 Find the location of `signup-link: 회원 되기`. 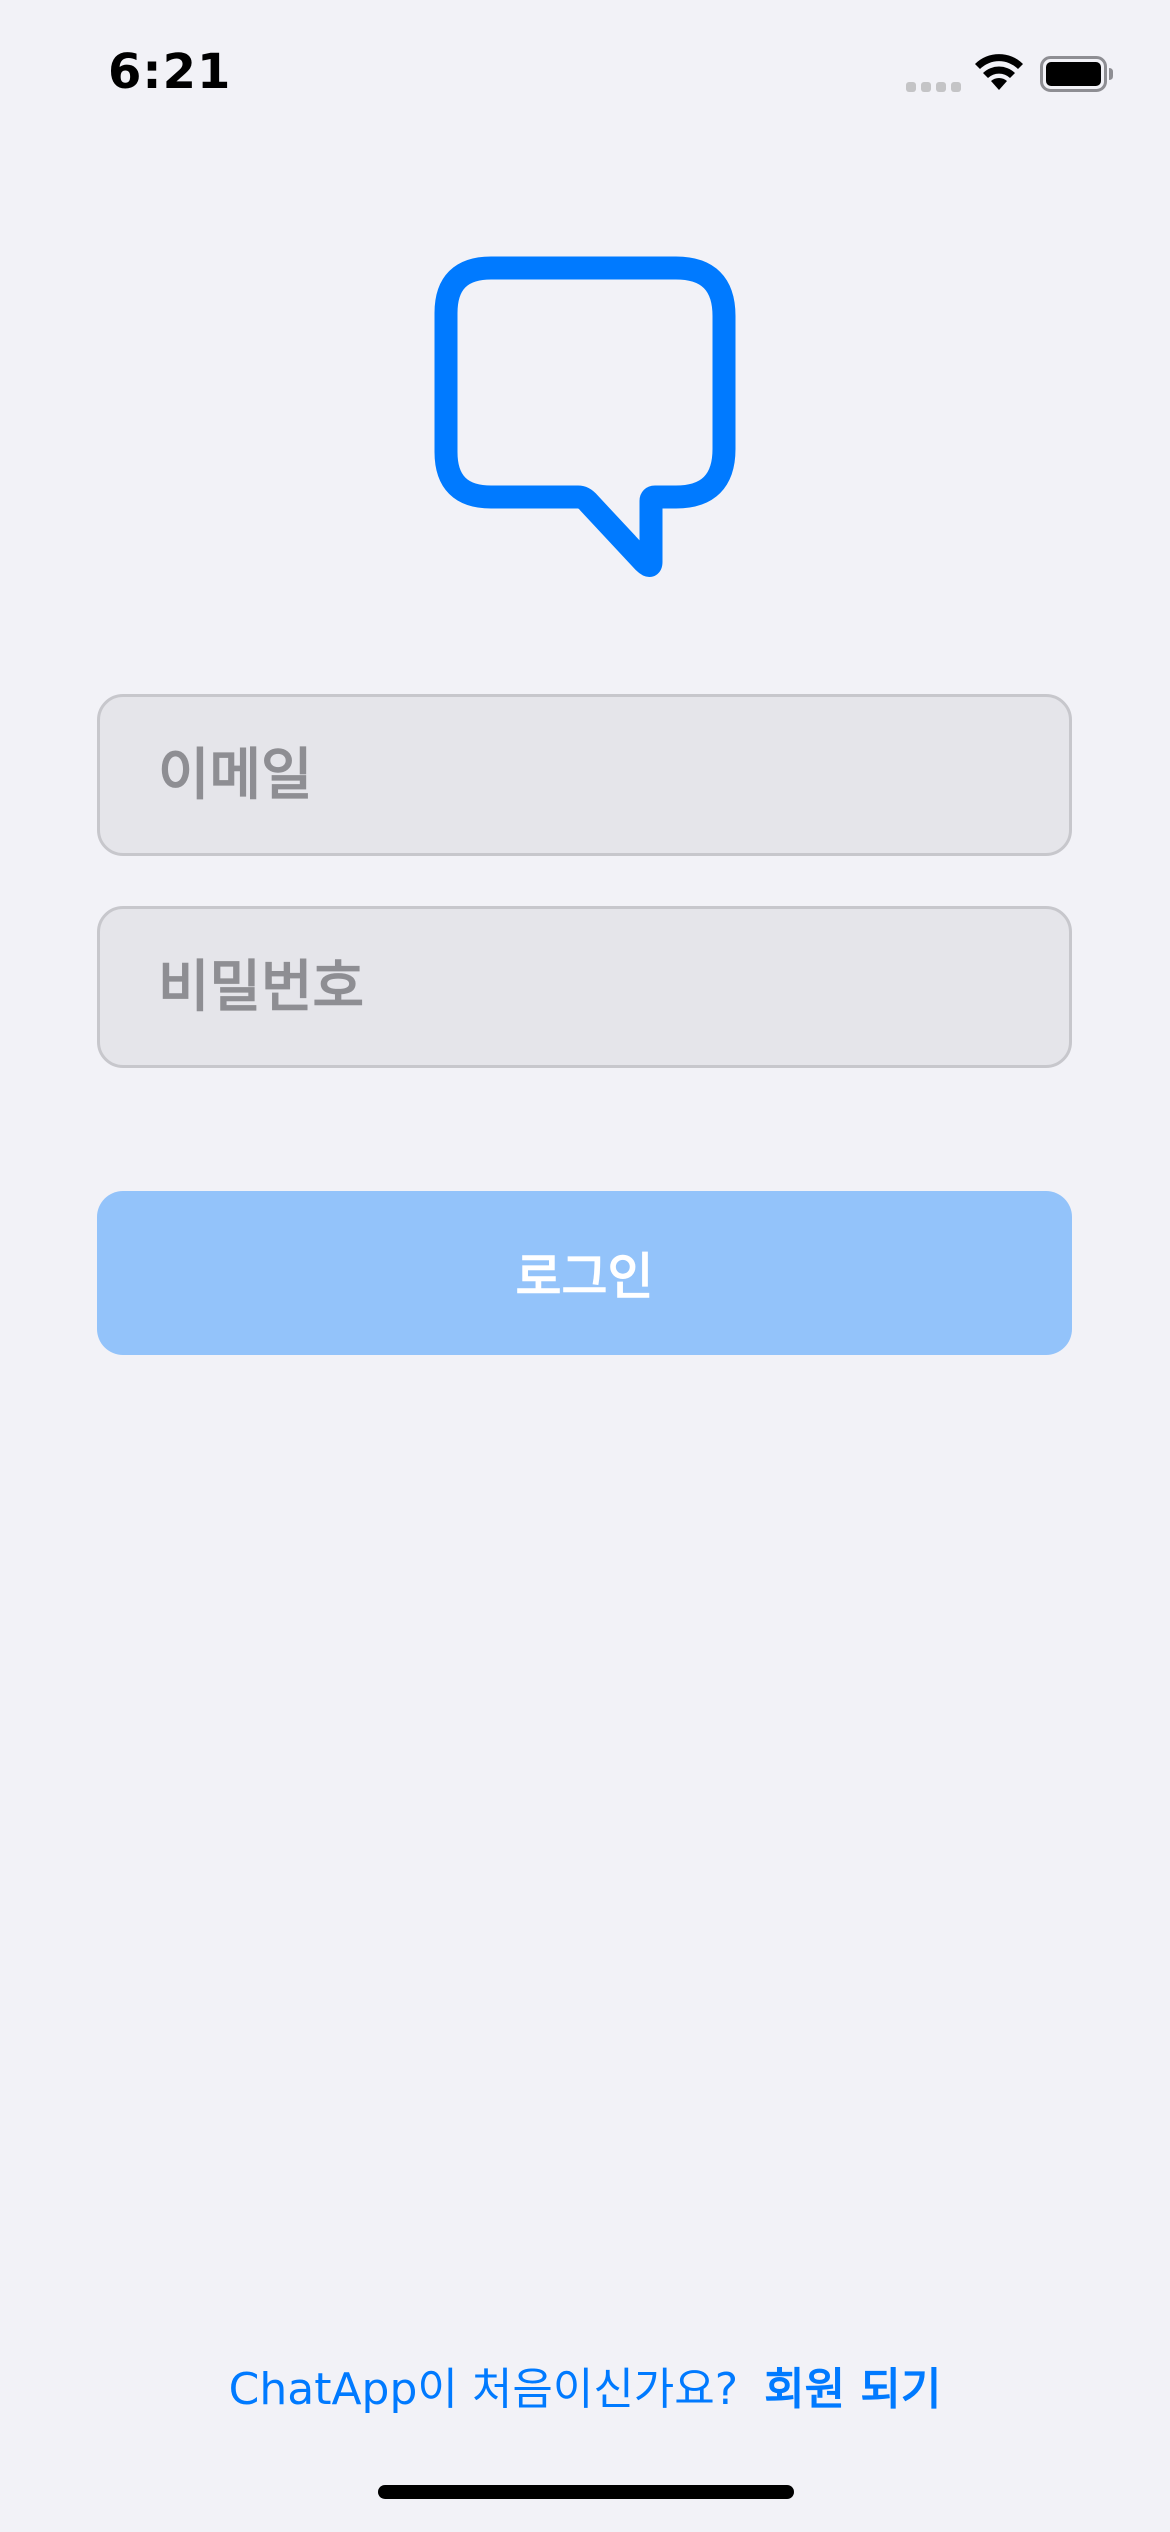

signup-link: 회원 되기 is located at coordinates (852, 2385).